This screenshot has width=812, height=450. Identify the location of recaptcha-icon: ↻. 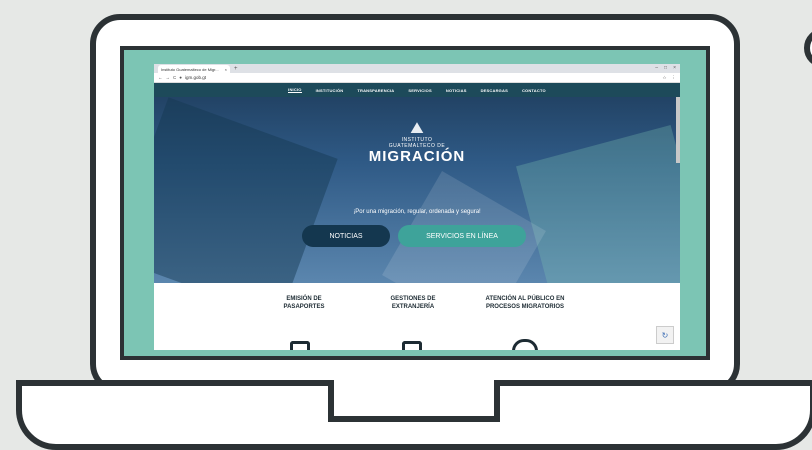
(665, 335).